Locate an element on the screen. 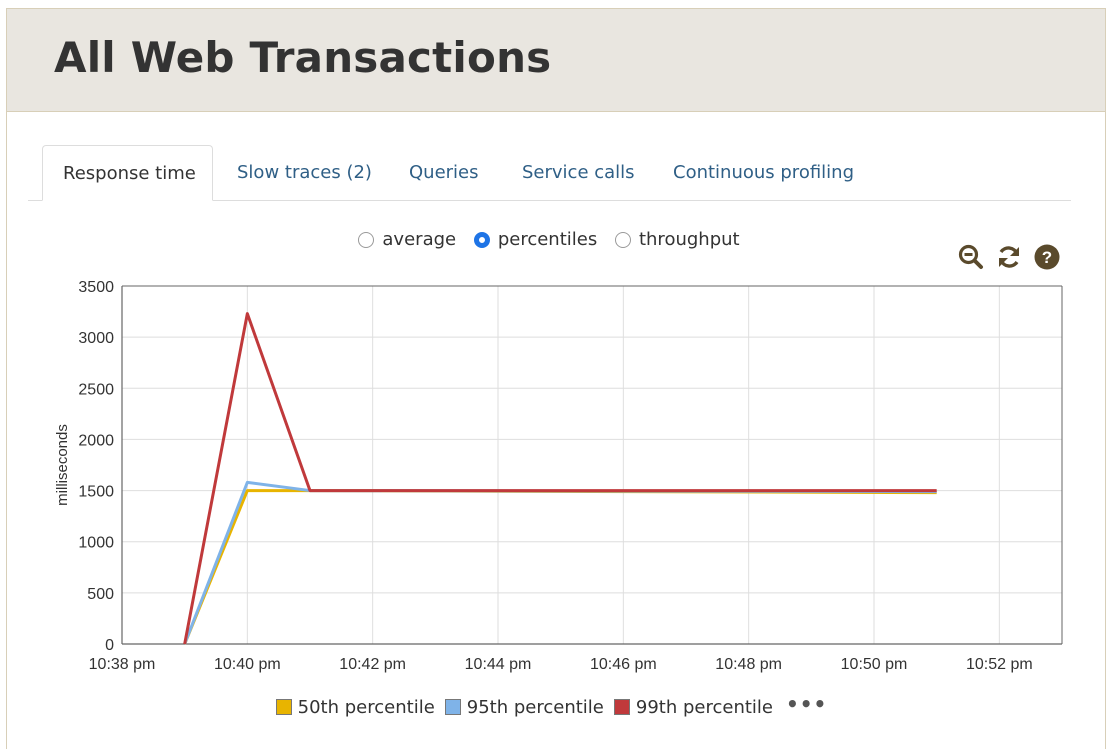 The height and width of the screenshot is (749, 1107). y-axis-title: milliseconds is located at coordinates (62, 465).